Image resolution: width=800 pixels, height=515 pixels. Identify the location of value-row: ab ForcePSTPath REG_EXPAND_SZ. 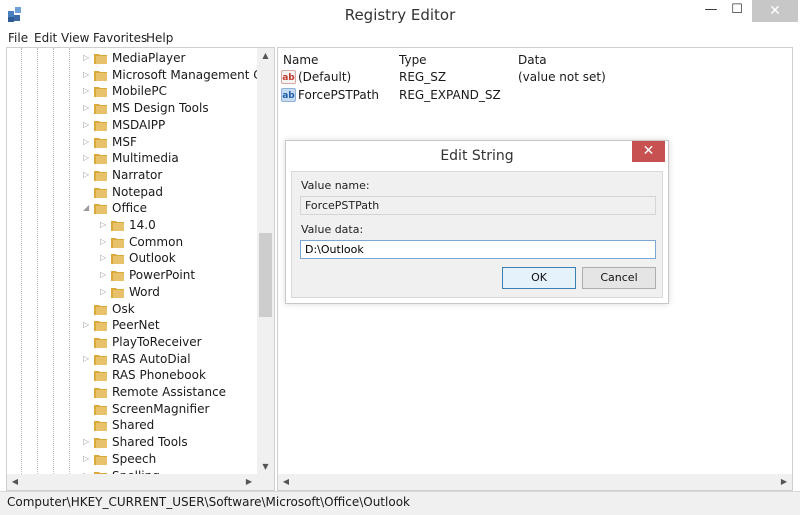
(461, 95).